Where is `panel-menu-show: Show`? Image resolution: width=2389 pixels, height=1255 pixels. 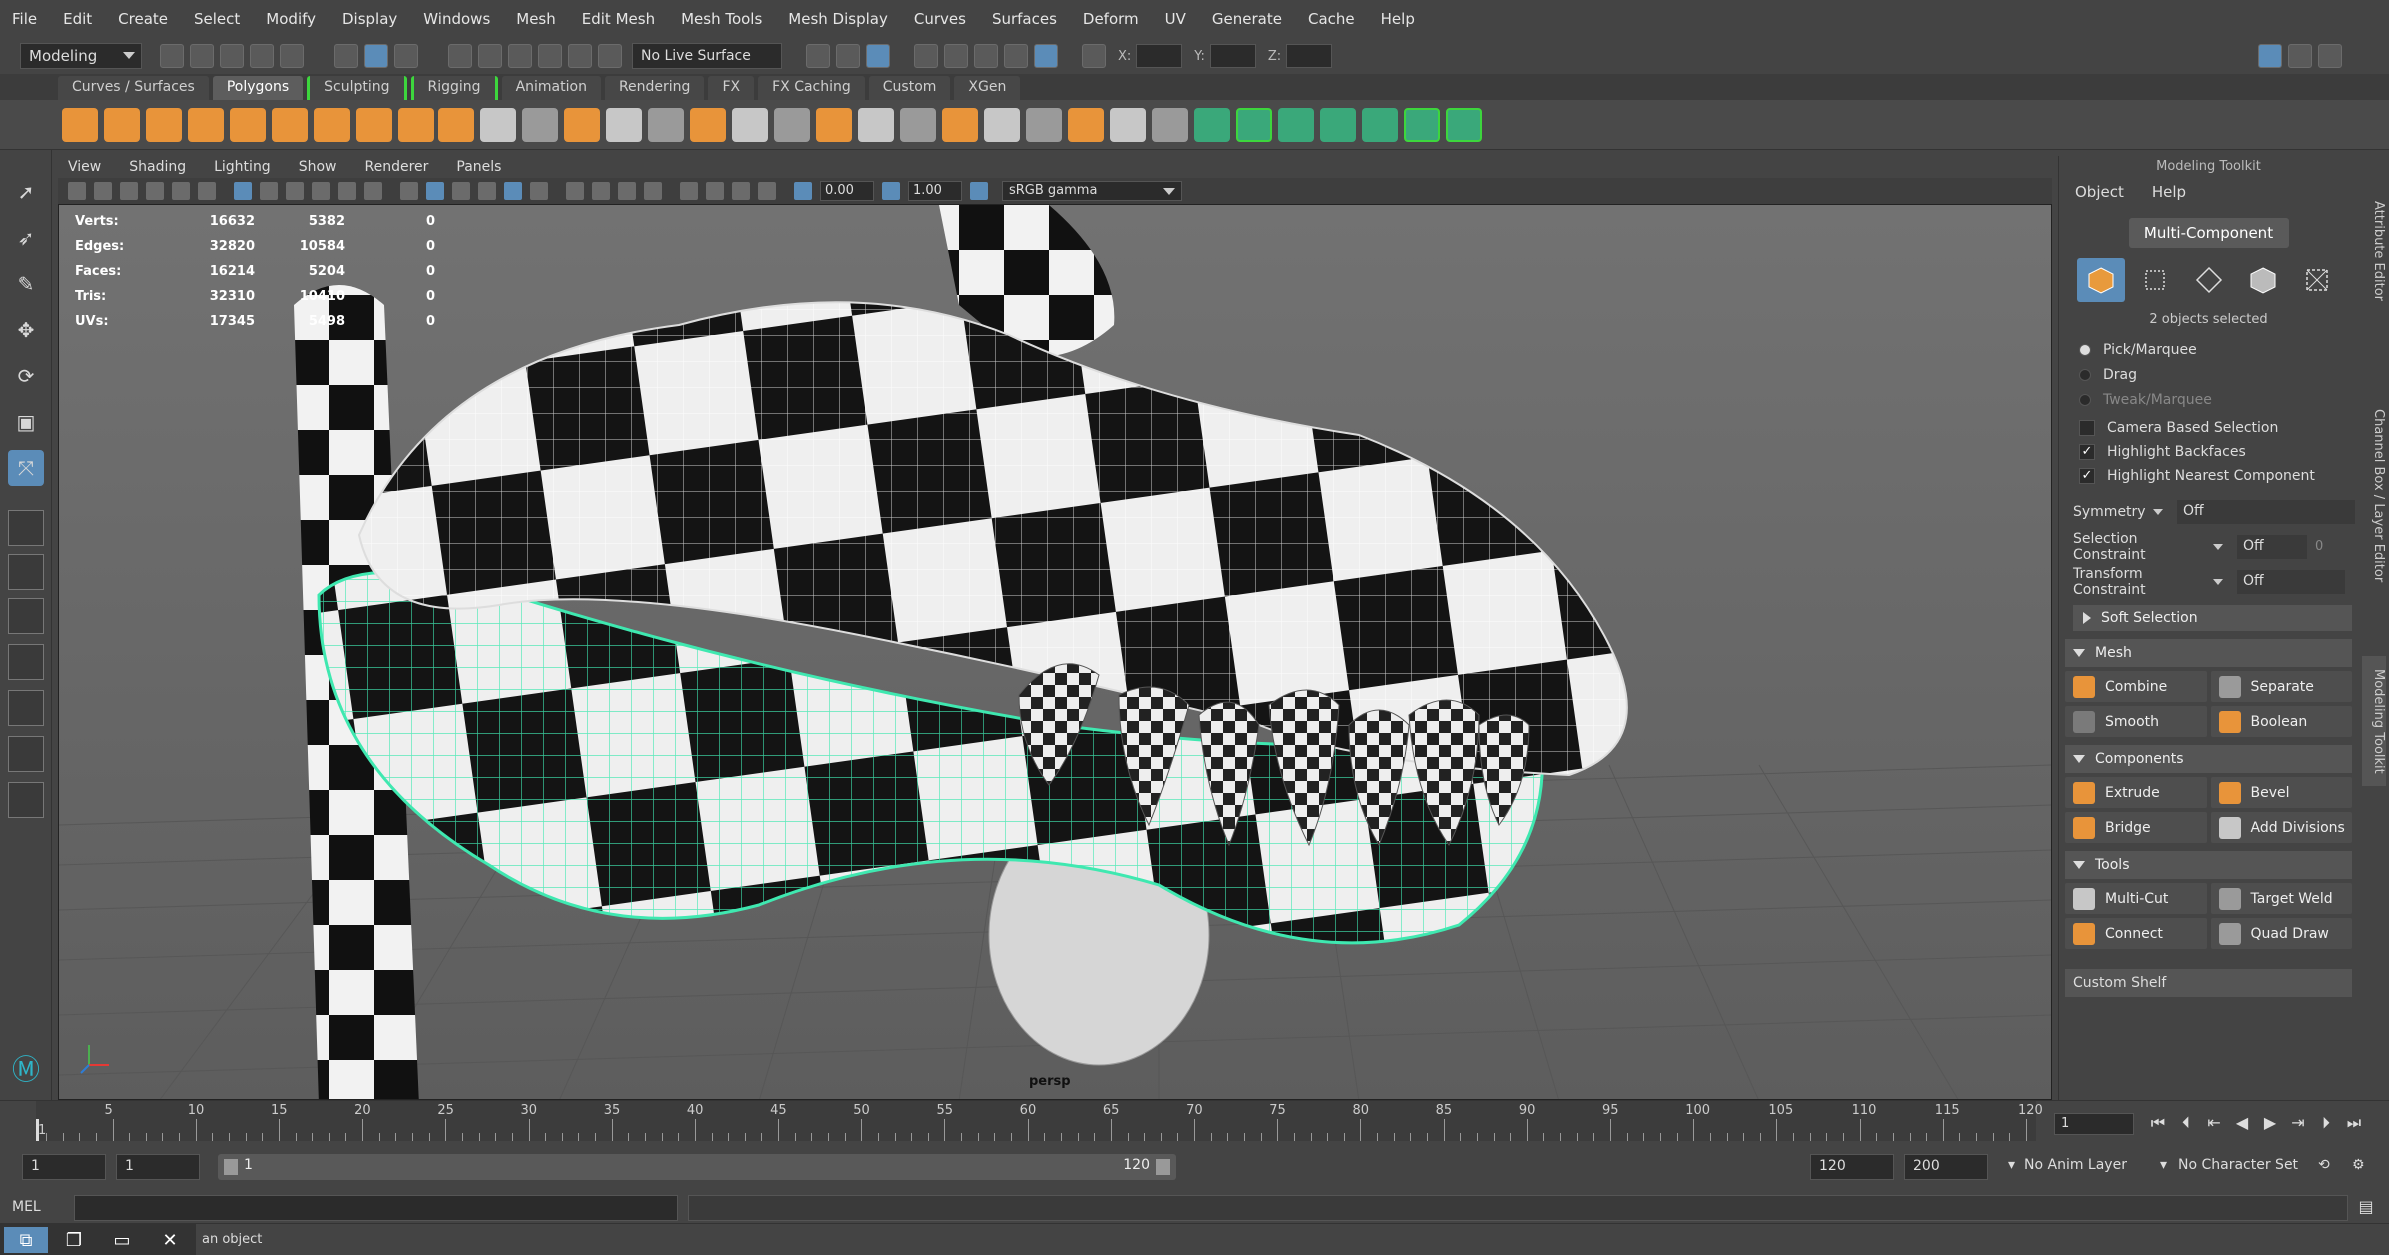
panel-menu-show: Show is located at coordinates (318, 167).